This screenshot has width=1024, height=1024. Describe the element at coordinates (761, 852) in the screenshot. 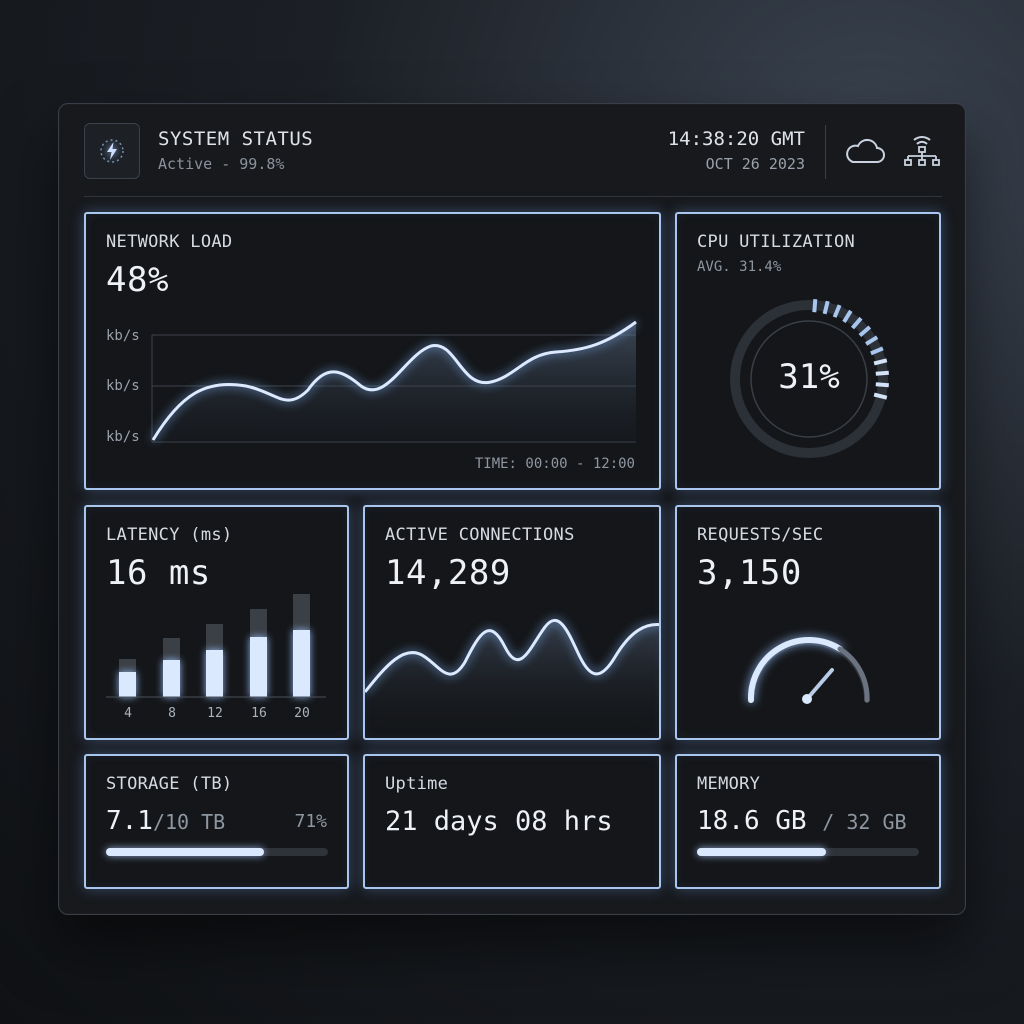

I see `memory-progress-fill` at that location.